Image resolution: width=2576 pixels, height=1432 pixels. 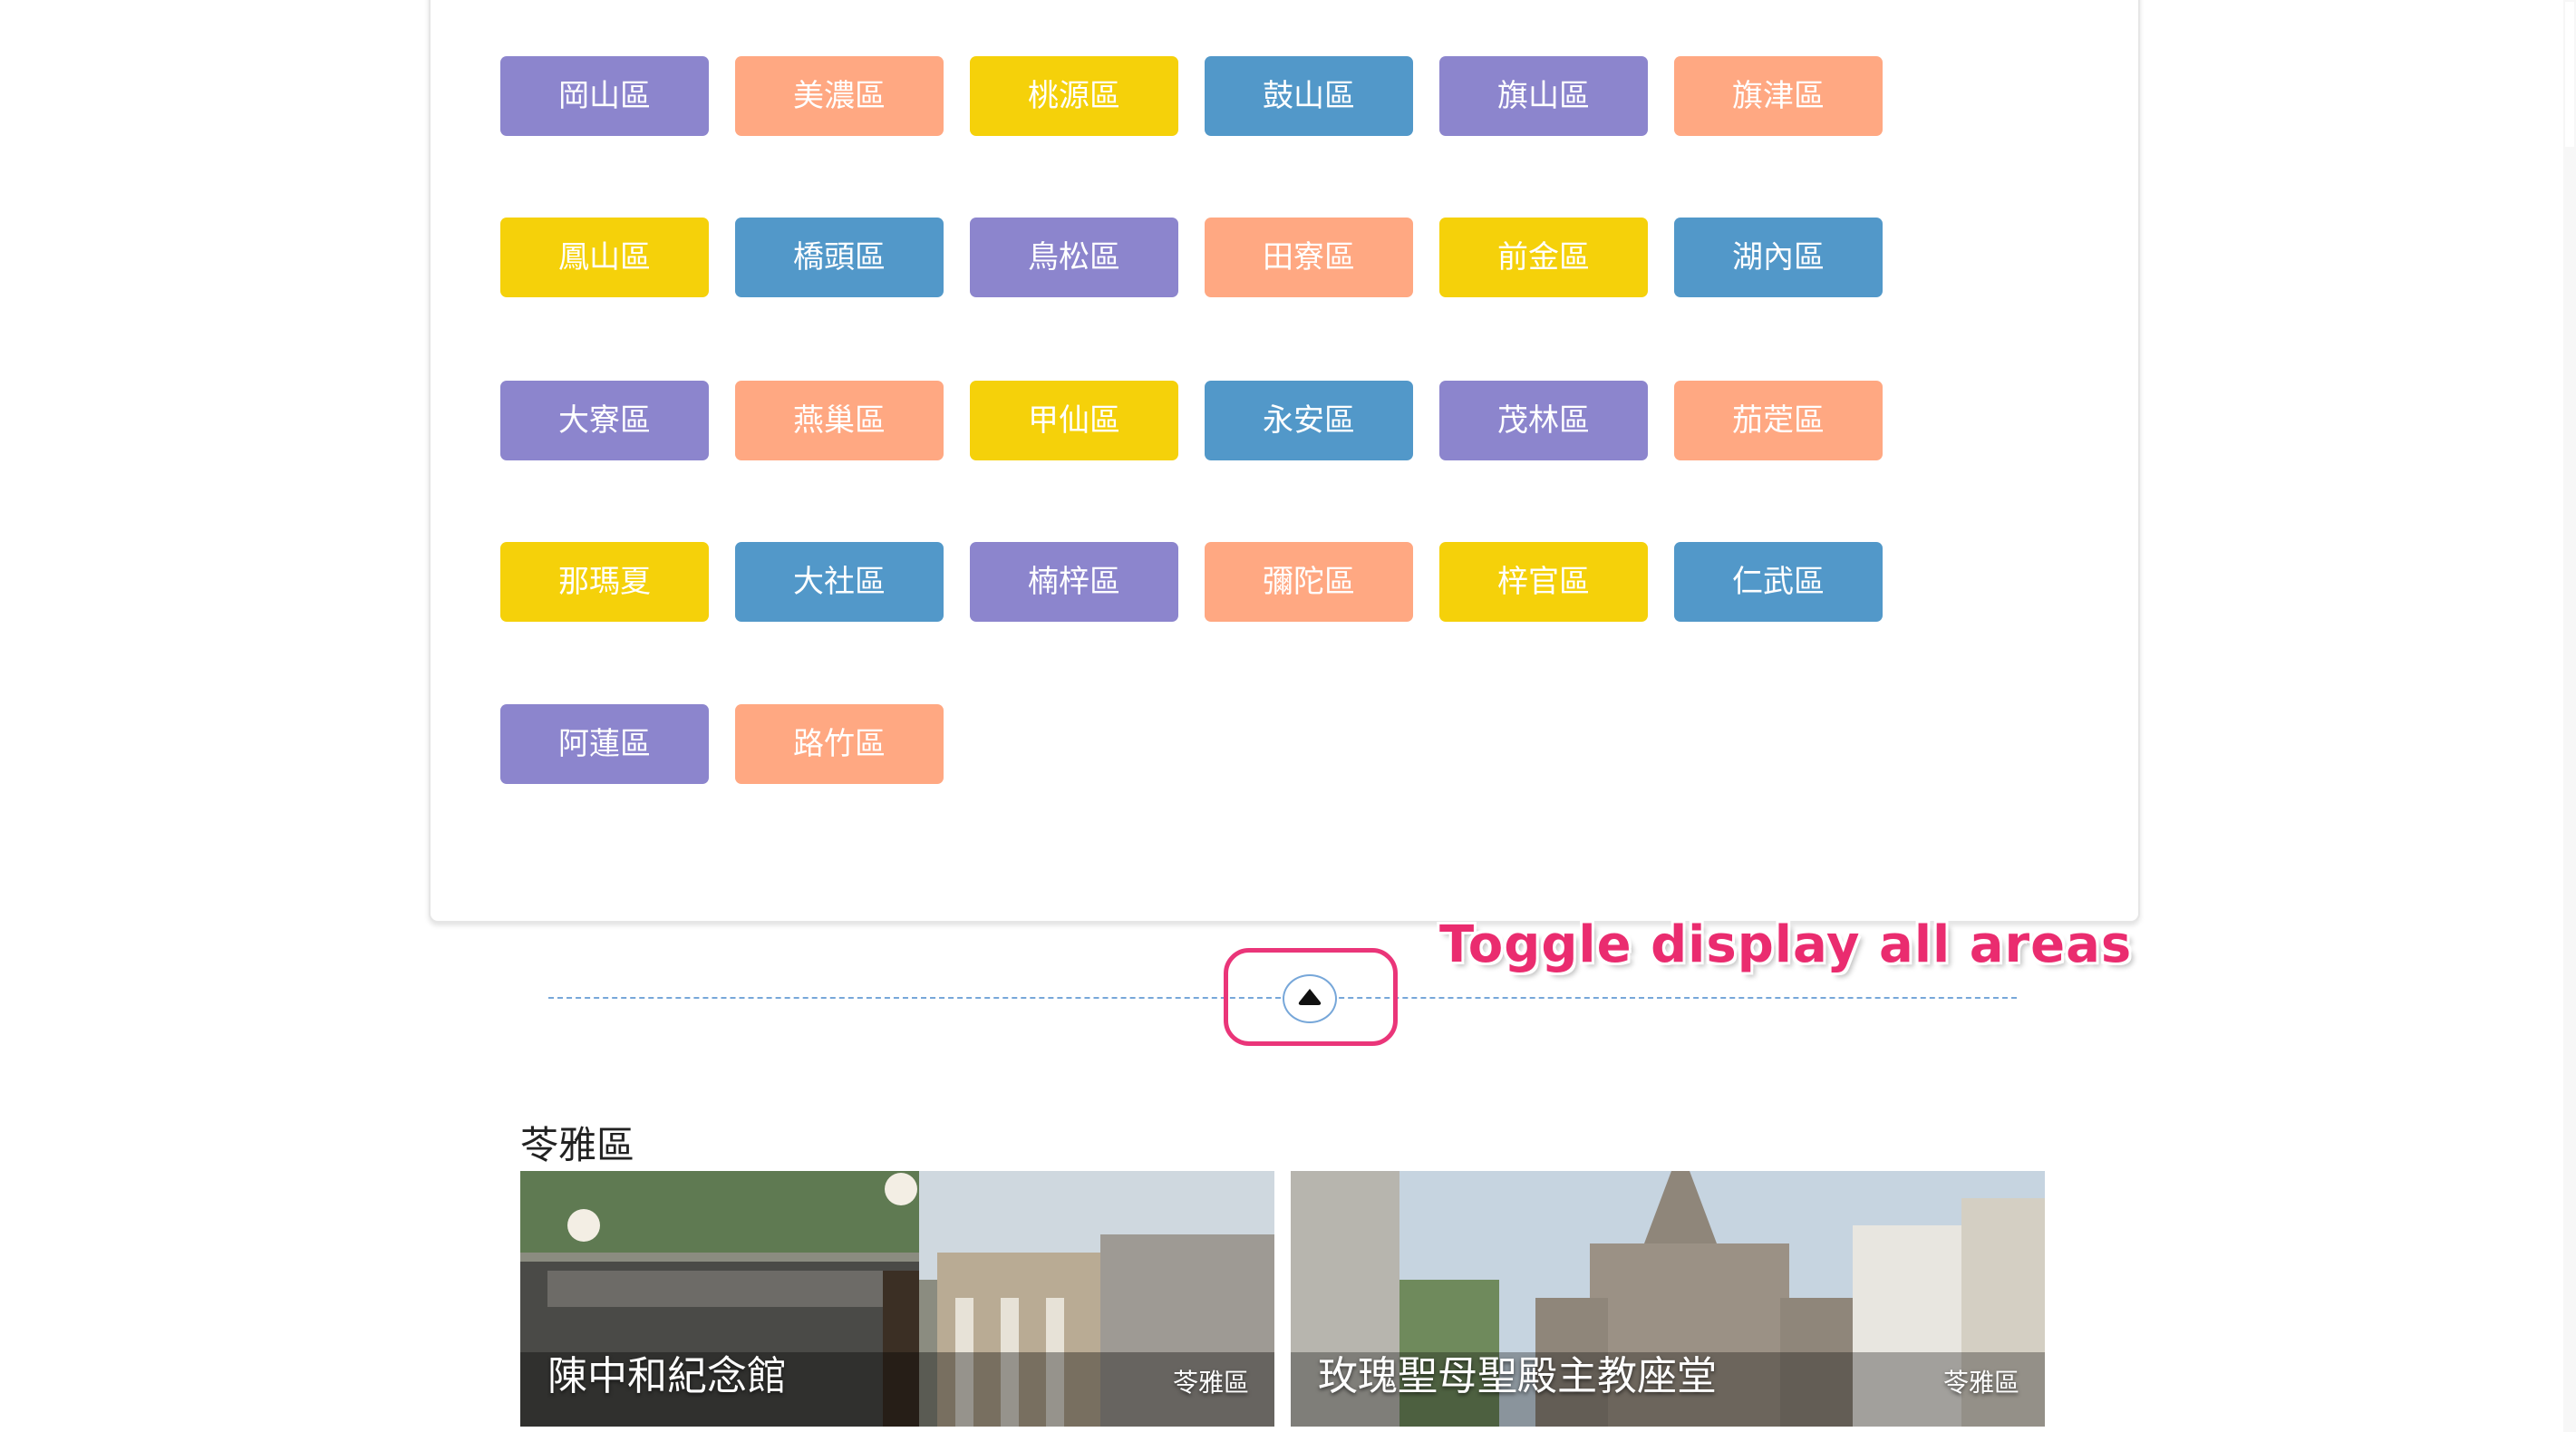 What do you see at coordinates (1668, 1299) in the screenshot?
I see `spot-card: 玫瑰聖母聖殿主教座堂 苓雅區` at bounding box center [1668, 1299].